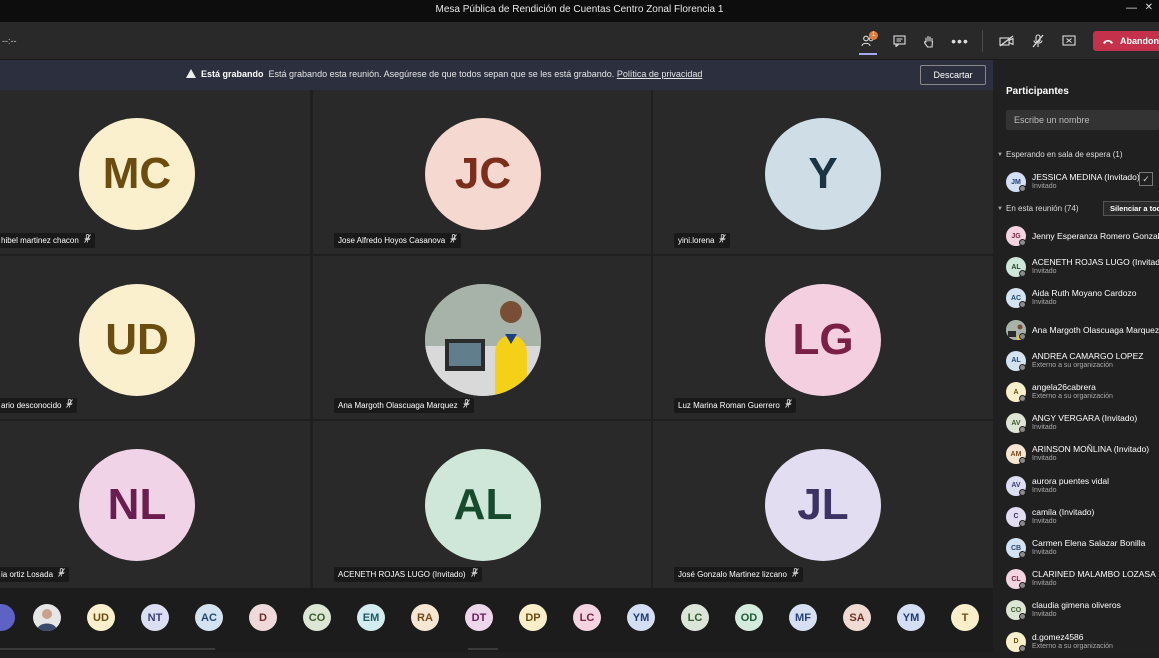 This screenshot has width=1159, height=658. What do you see at coordinates (1042, 208) in the screenshot?
I see `in-meeting-section-label: En esta reunión (74)` at bounding box center [1042, 208].